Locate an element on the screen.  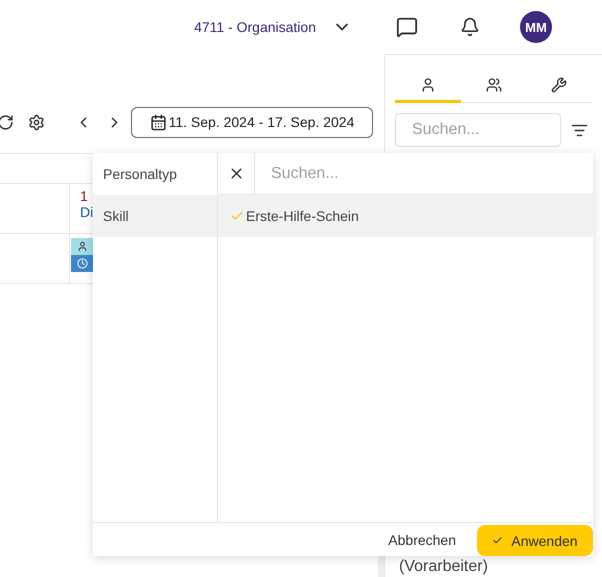
cancel-button: Abbrechen is located at coordinates (422, 539).